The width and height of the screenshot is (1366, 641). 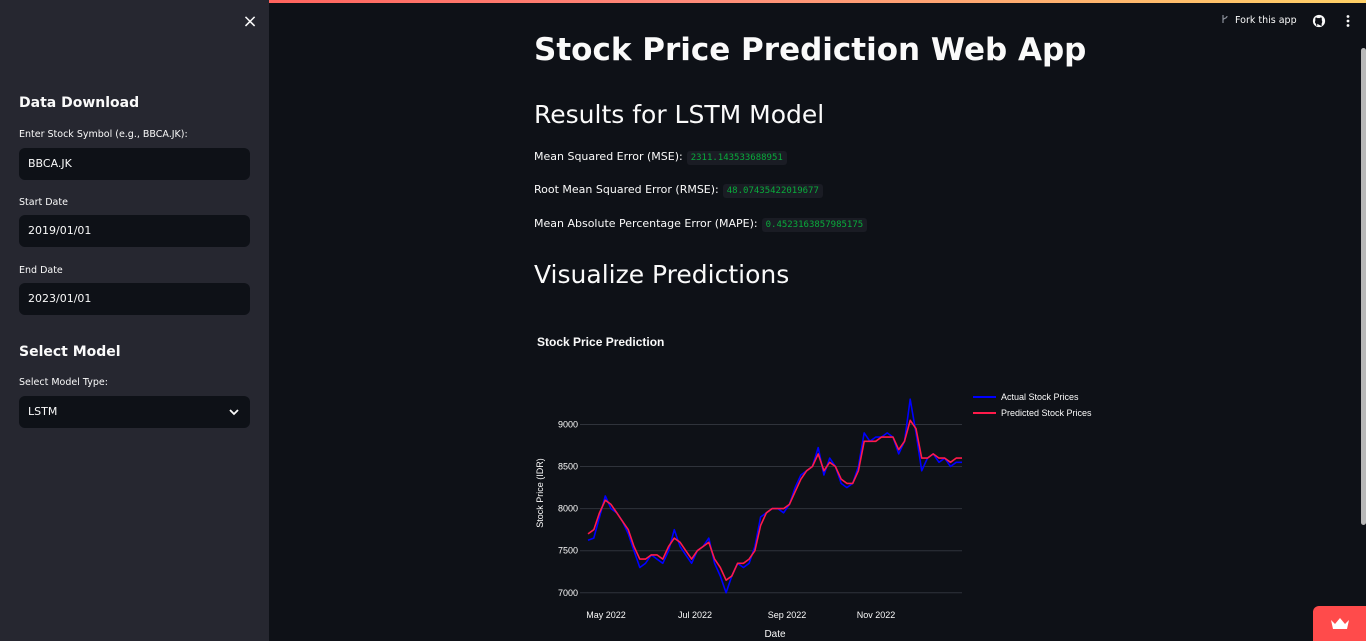 I want to click on chart-title: Stock Price Prediction, so click(x=600, y=342).